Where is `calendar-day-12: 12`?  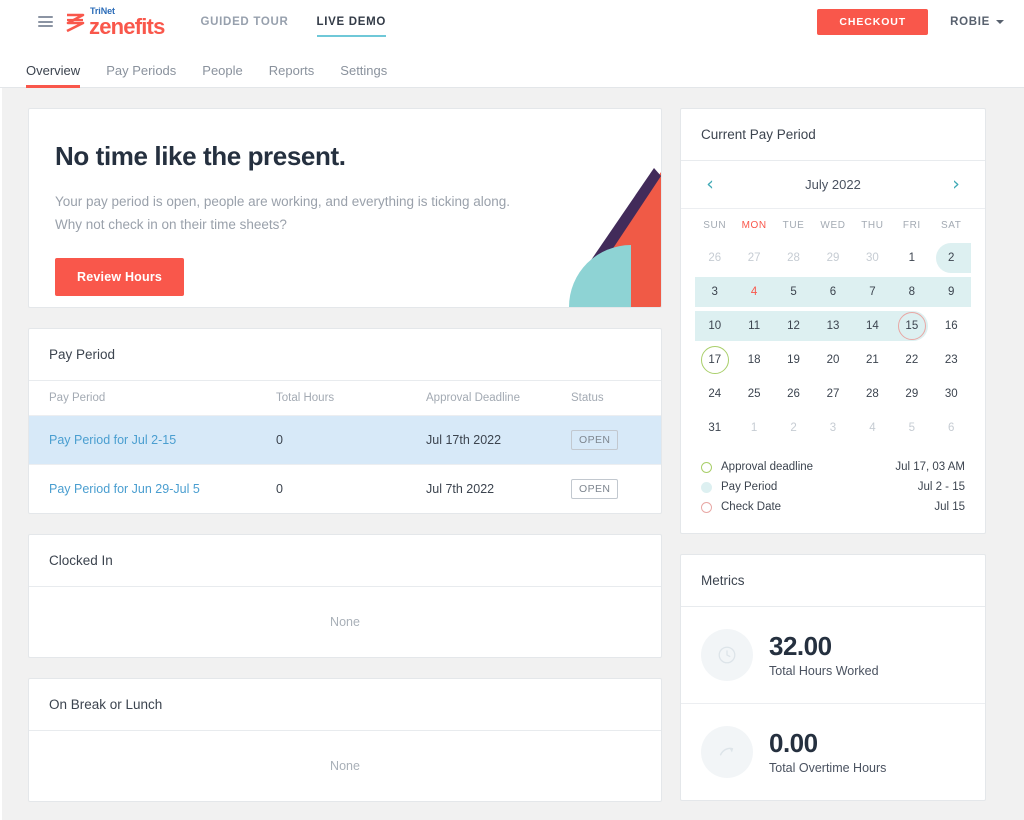
calendar-day-12: 12 is located at coordinates (793, 326).